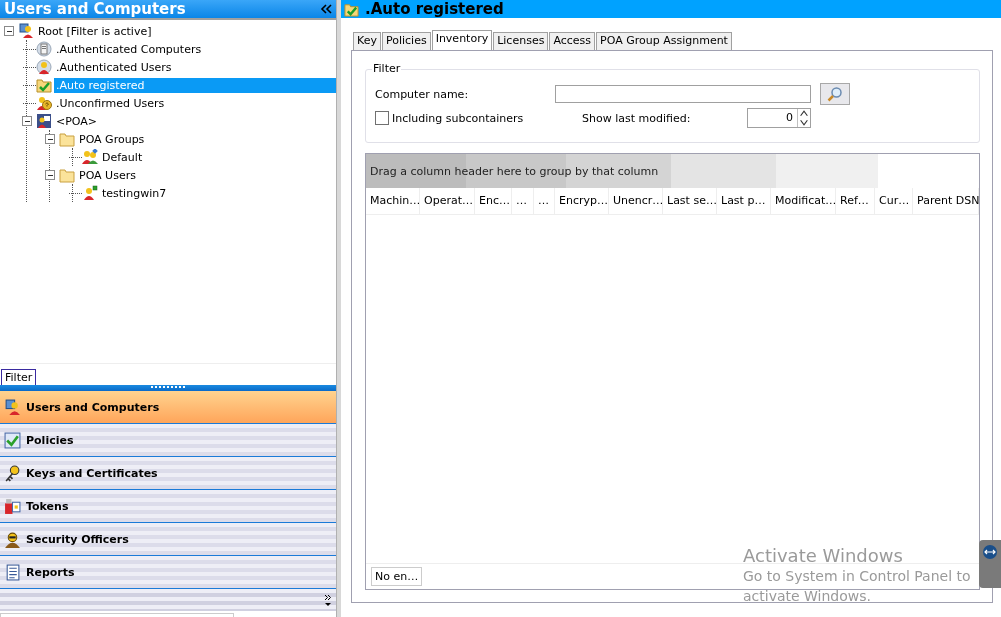 This screenshot has width=1001, height=617. What do you see at coordinates (946, 201) in the screenshot?
I see `column-header: Parent DSN` at bounding box center [946, 201].